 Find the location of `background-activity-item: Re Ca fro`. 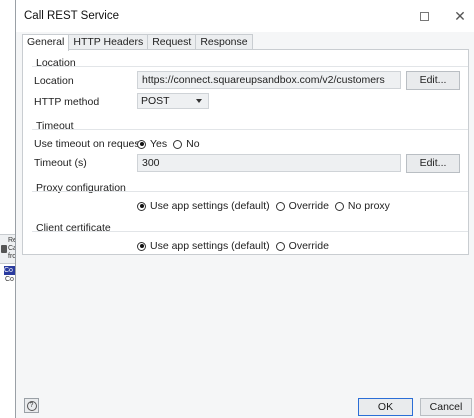

background-activity-item: Re Ca fro is located at coordinates (8, 249).